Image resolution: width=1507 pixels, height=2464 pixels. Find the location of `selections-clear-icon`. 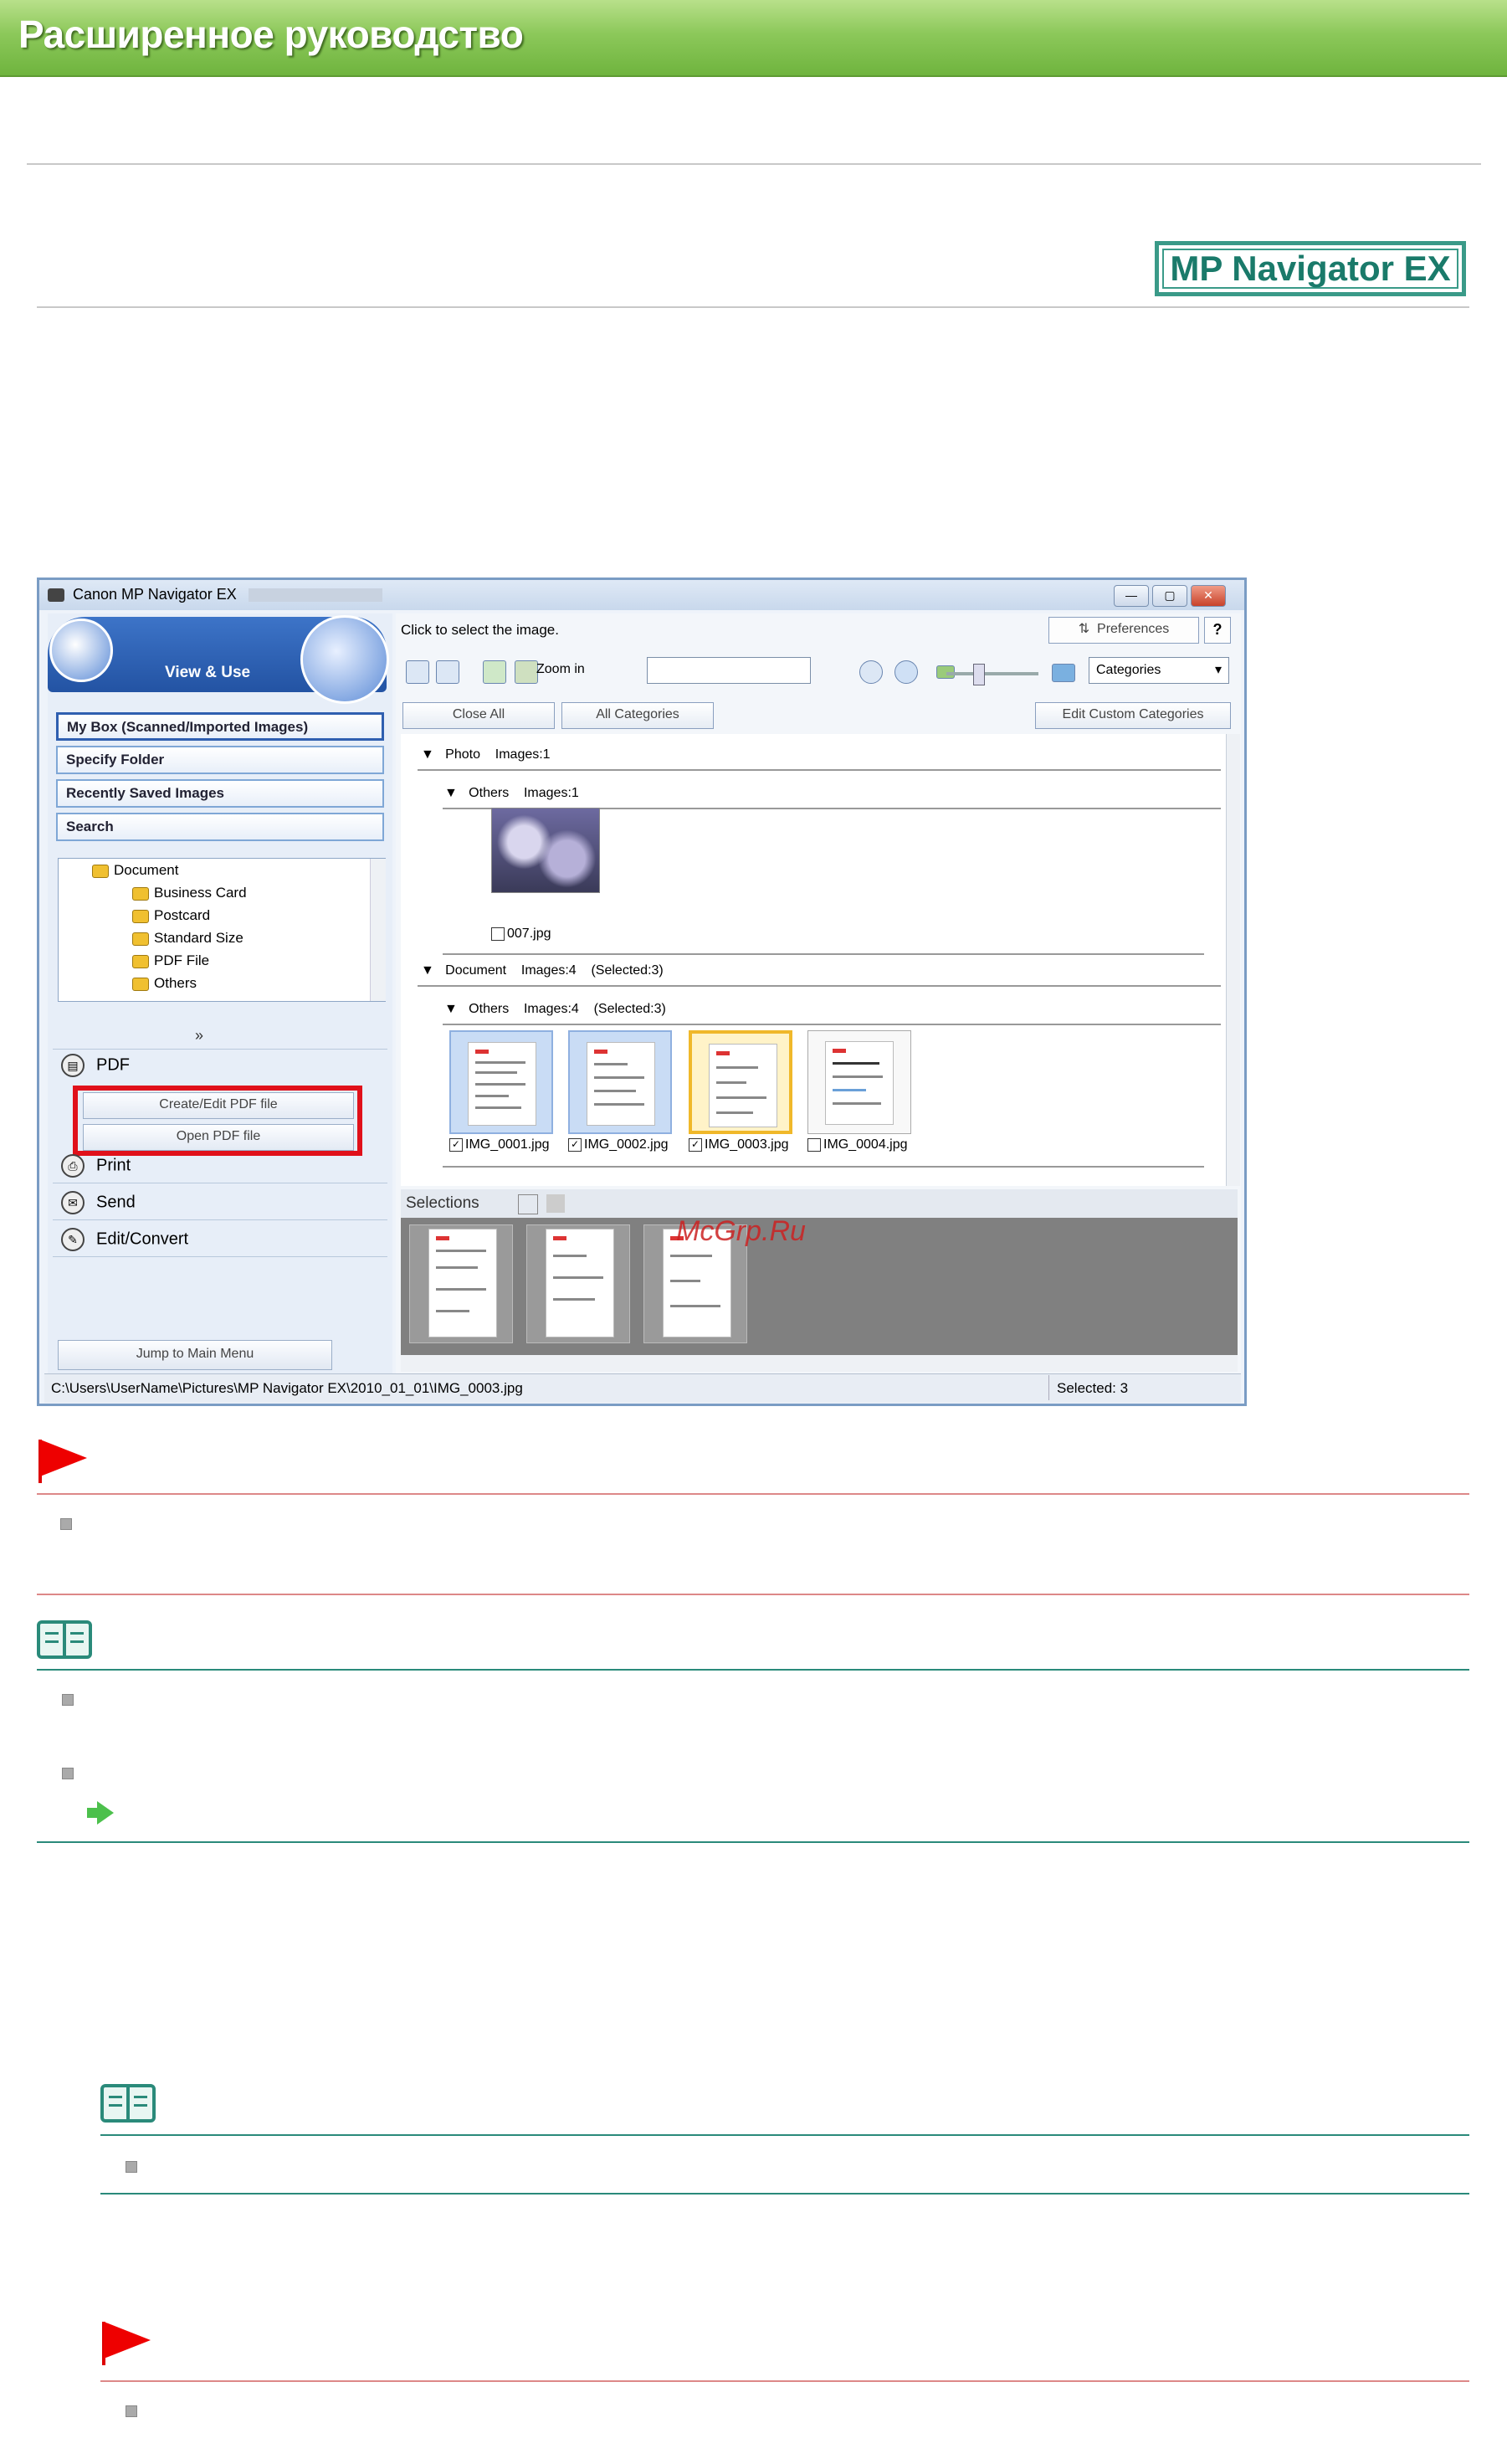

selections-clear-icon is located at coordinates (555, 1203).